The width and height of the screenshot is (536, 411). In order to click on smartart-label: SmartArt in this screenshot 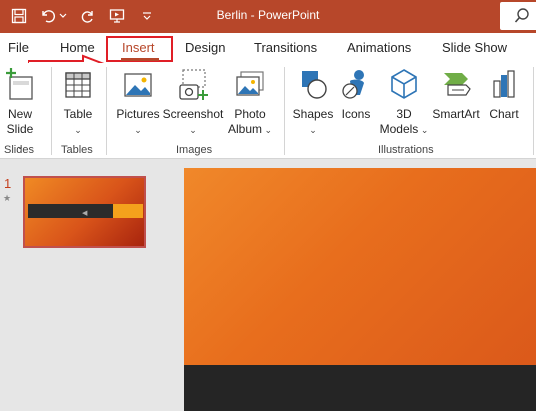, I will do `click(456, 114)`.